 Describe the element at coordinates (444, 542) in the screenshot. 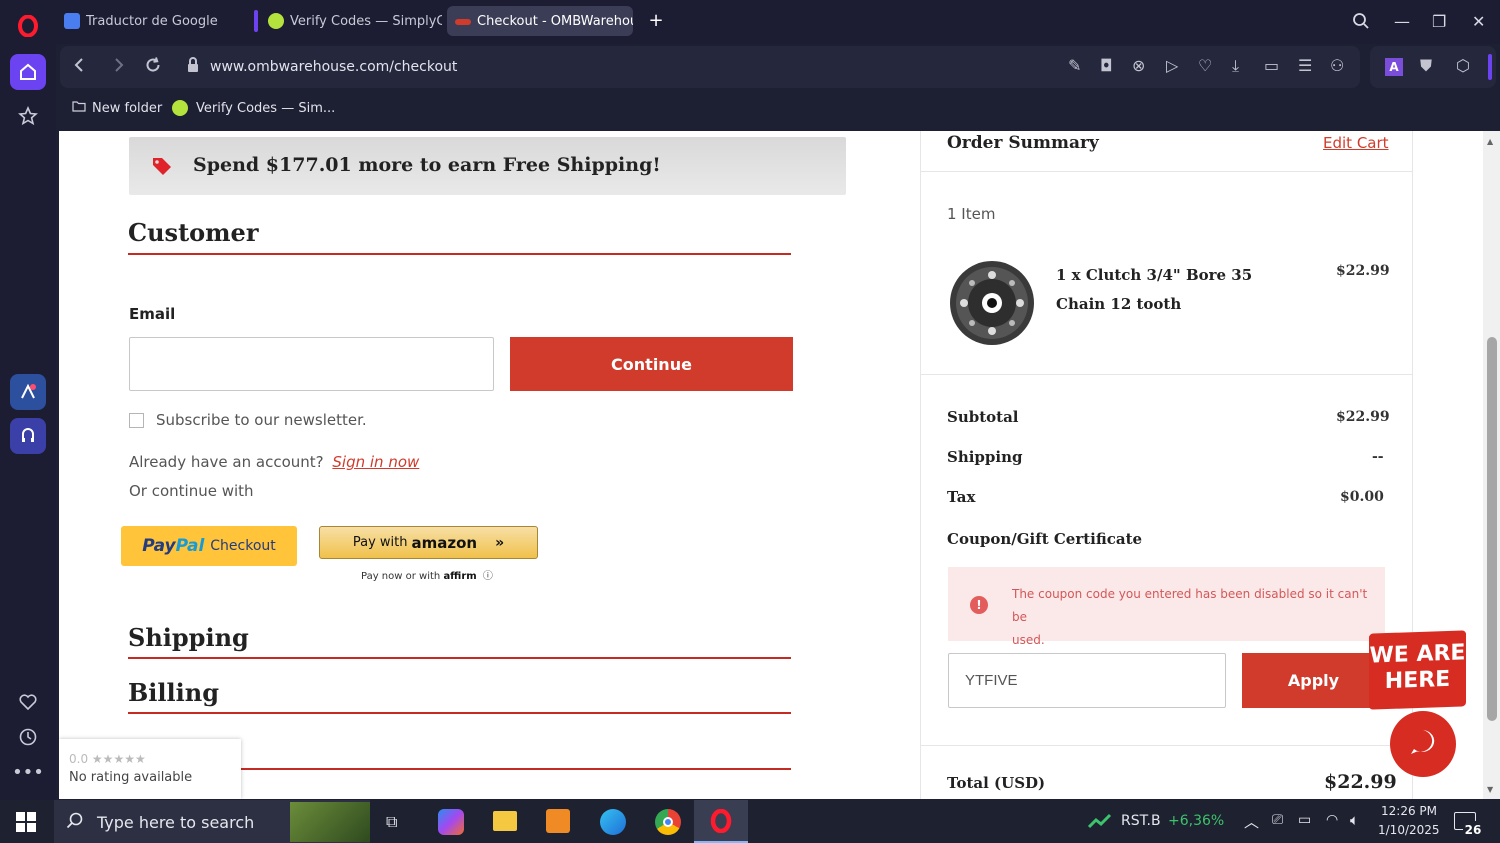

I see `amazon-logo: amazon` at that location.